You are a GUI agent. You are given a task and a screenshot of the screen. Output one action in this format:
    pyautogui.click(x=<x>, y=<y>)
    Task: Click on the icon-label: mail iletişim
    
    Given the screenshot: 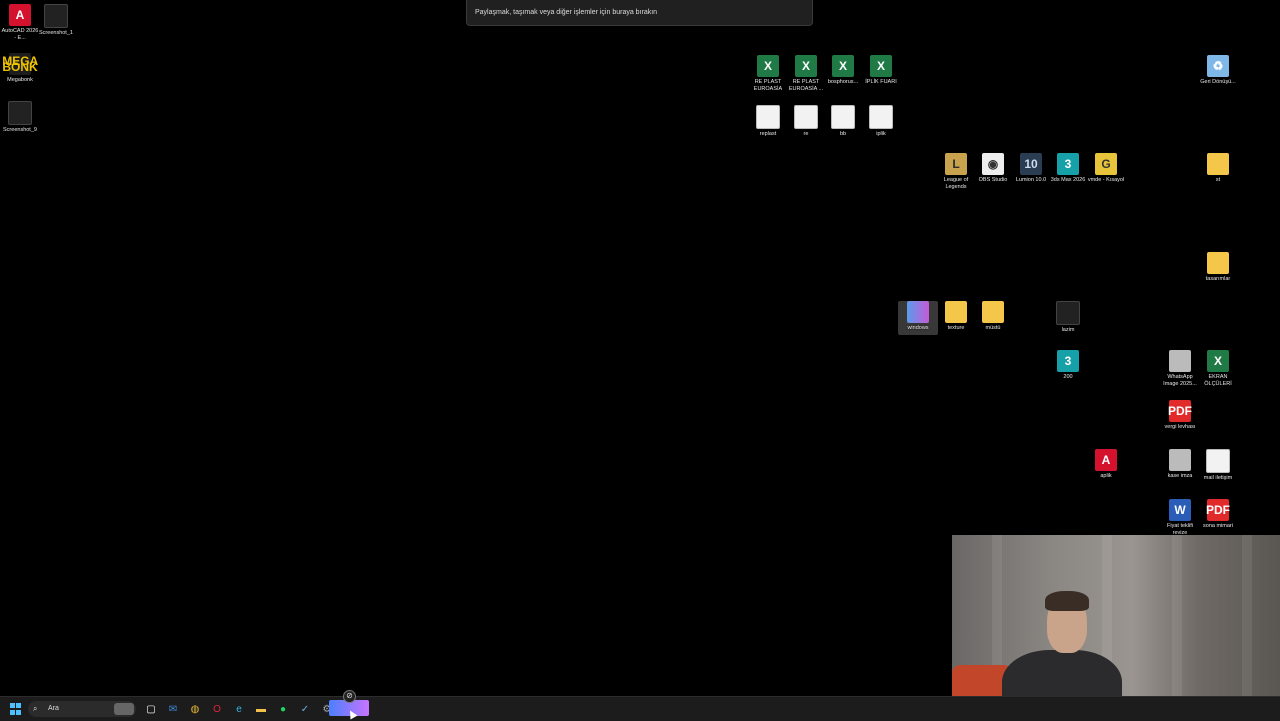 What is the action you would take?
    pyautogui.click(x=1218, y=478)
    